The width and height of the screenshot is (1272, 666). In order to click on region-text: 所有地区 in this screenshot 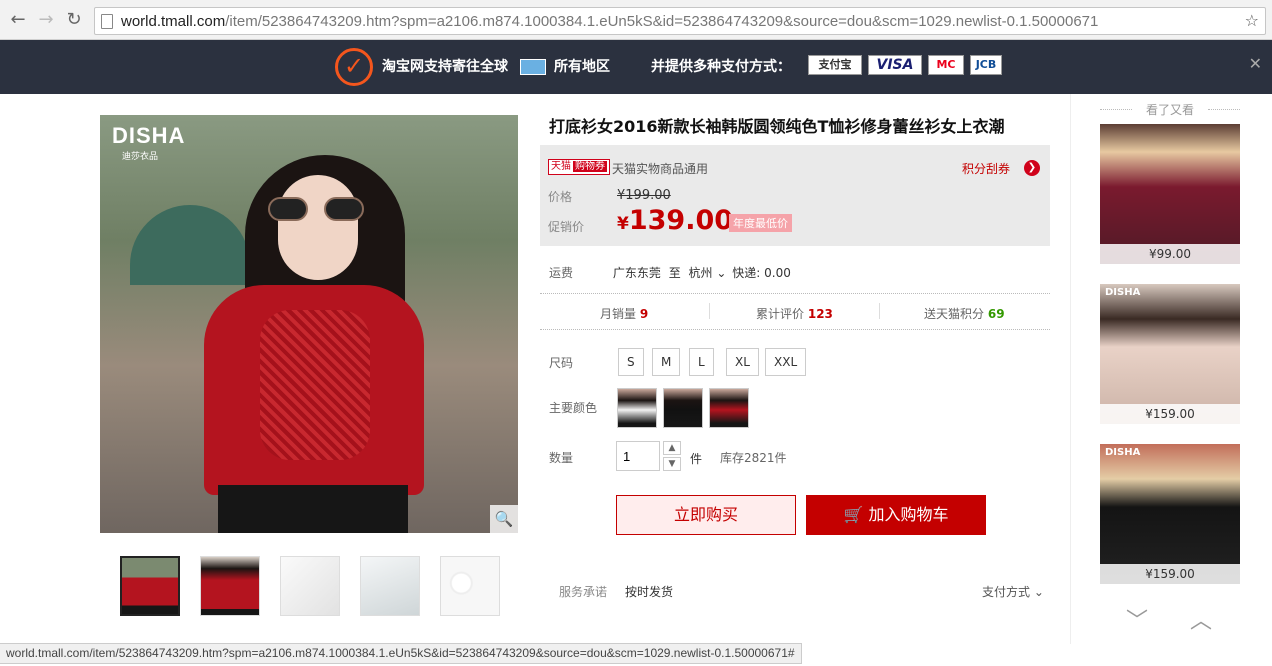, I will do `click(582, 67)`.